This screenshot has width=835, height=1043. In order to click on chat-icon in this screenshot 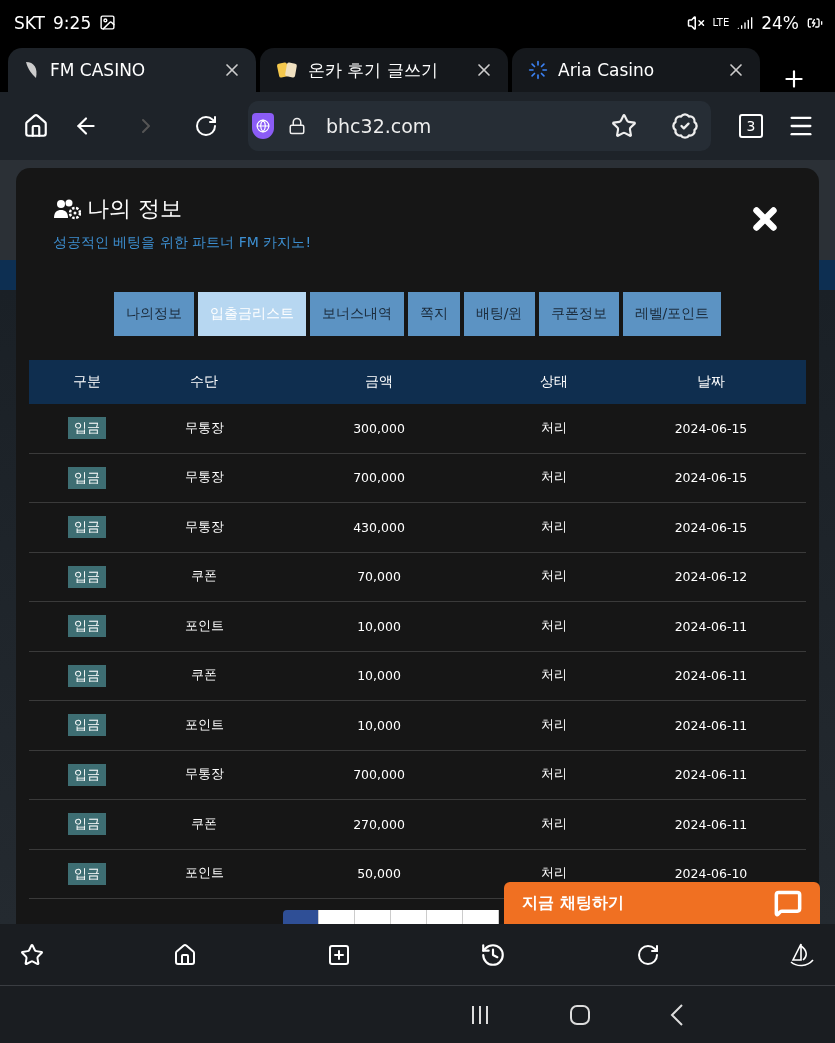, I will do `click(788, 903)`.